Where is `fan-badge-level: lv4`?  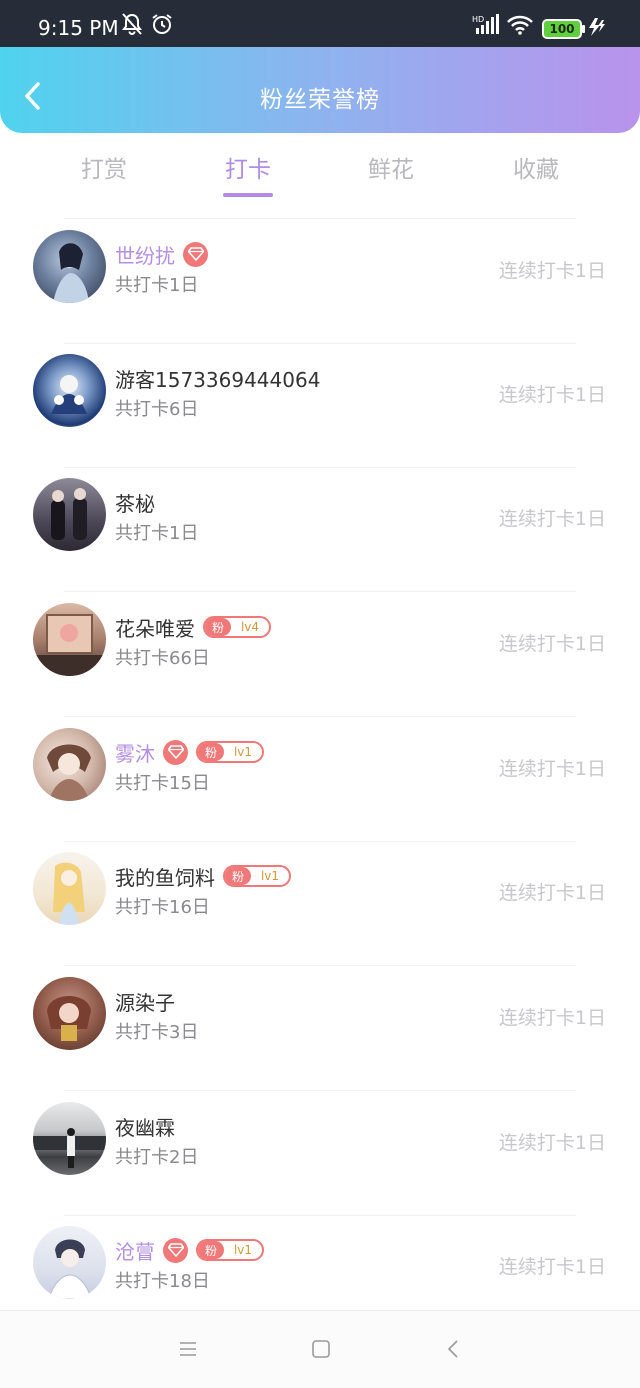 fan-badge-level: lv4 is located at coordinates (250, 627).